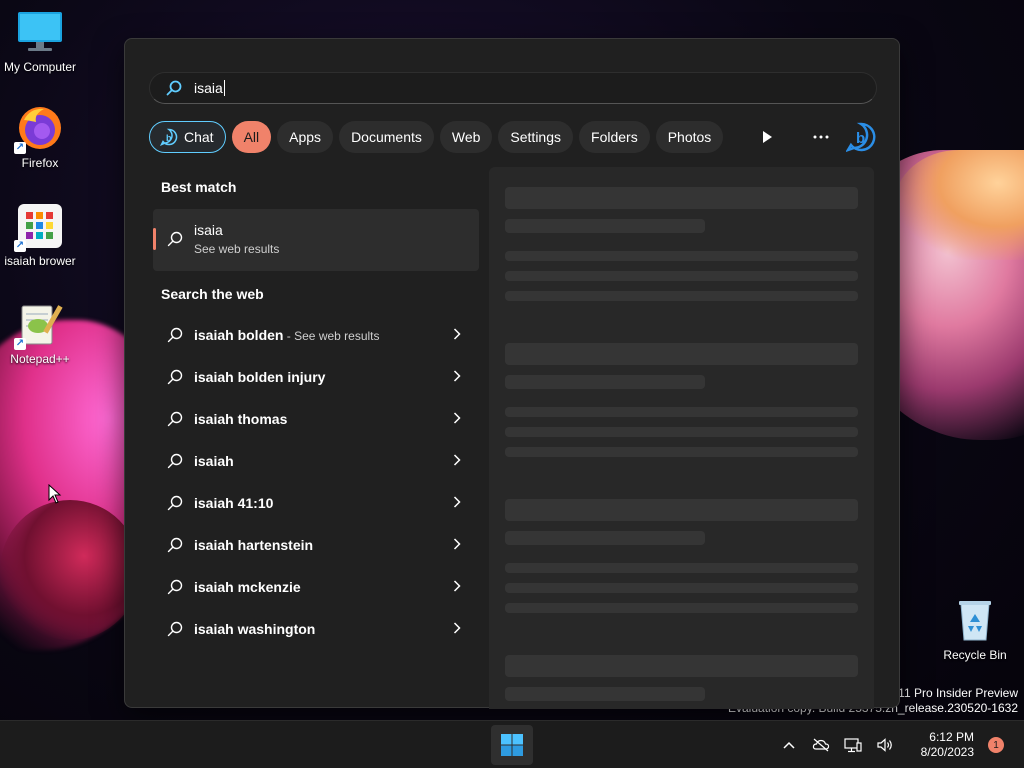 Image resolution: width=1024 pixels, height=768 pixels. Describe the element at coordinates (305, 137) in the screenshot. I see `filter-apps: Apps` at that location.